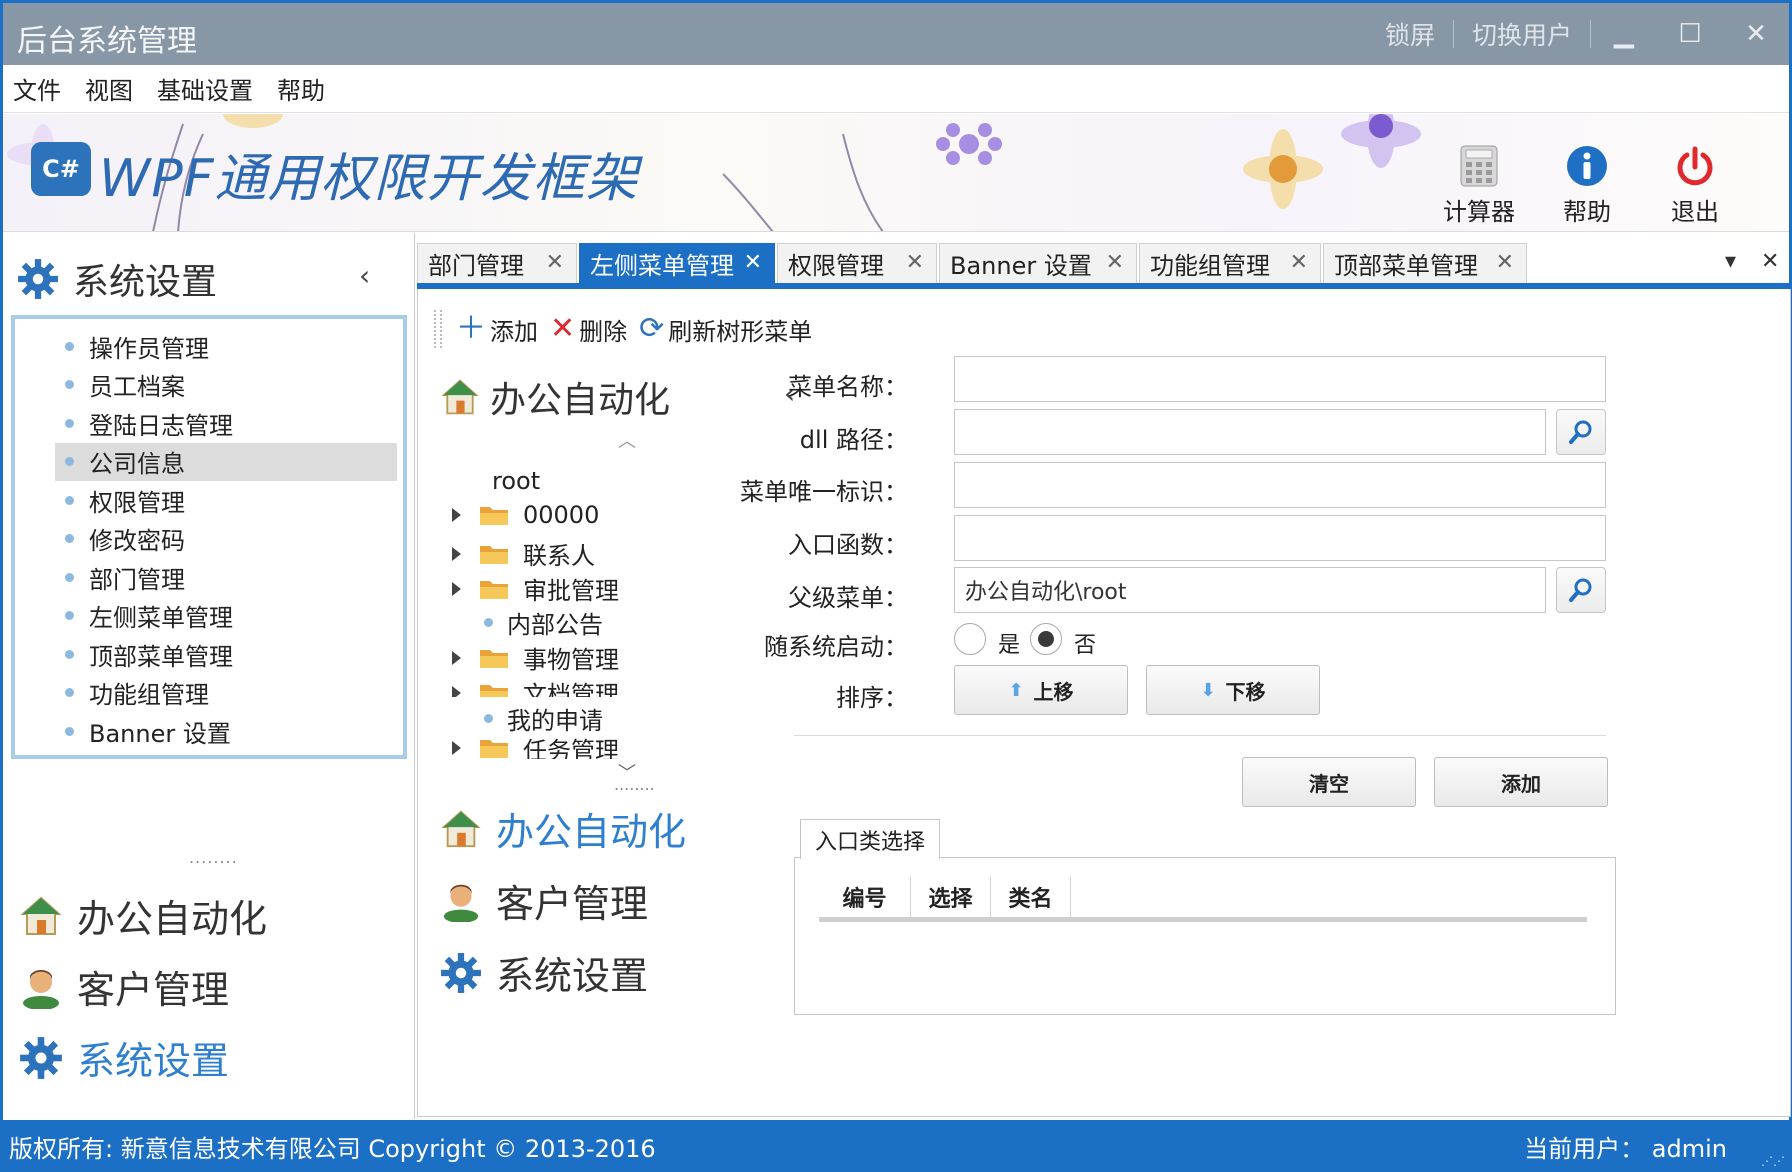 This screenshot has width=1792, height=1172. Describe the element at coordinates (161, 618) in the screenshot. I see `nav-item-label: 左侧菜单管理` at that location.